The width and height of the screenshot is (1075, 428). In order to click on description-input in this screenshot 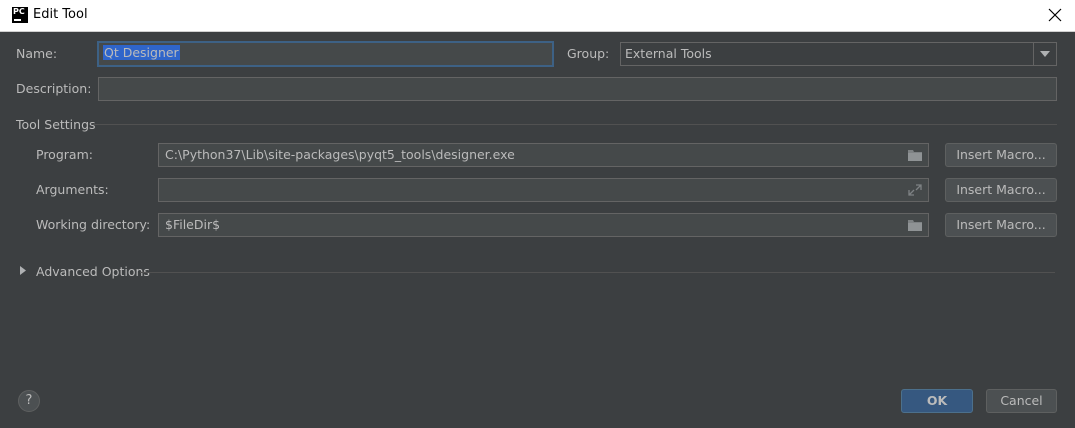, I will do `click(577, 89)`.